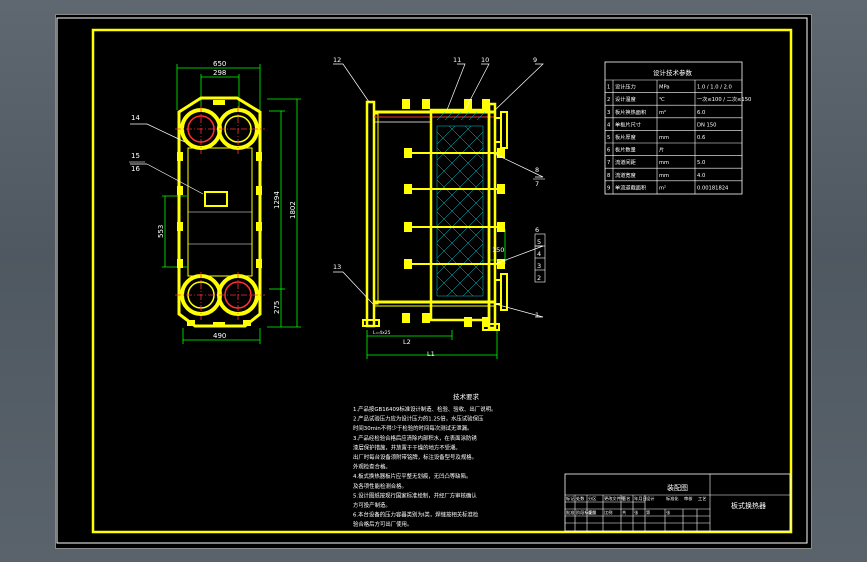 This screenshot has width=867, height=562. I want to click on tech-table-cell-value: 1.0 / 1.0 / 2.0, so click(714, 88).